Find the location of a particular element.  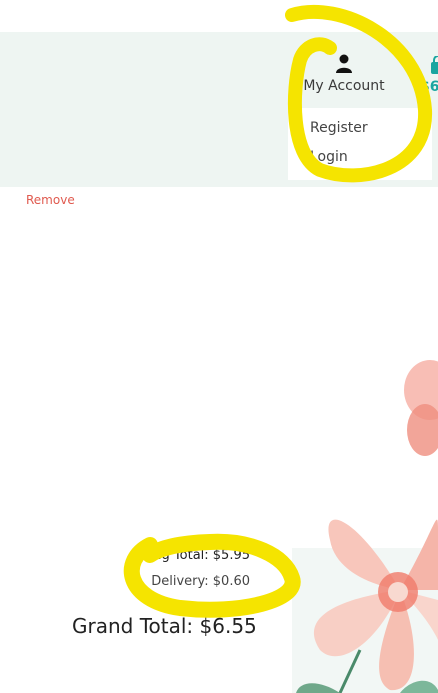

my-account-label: My Account is located at coordinates (344, 86).